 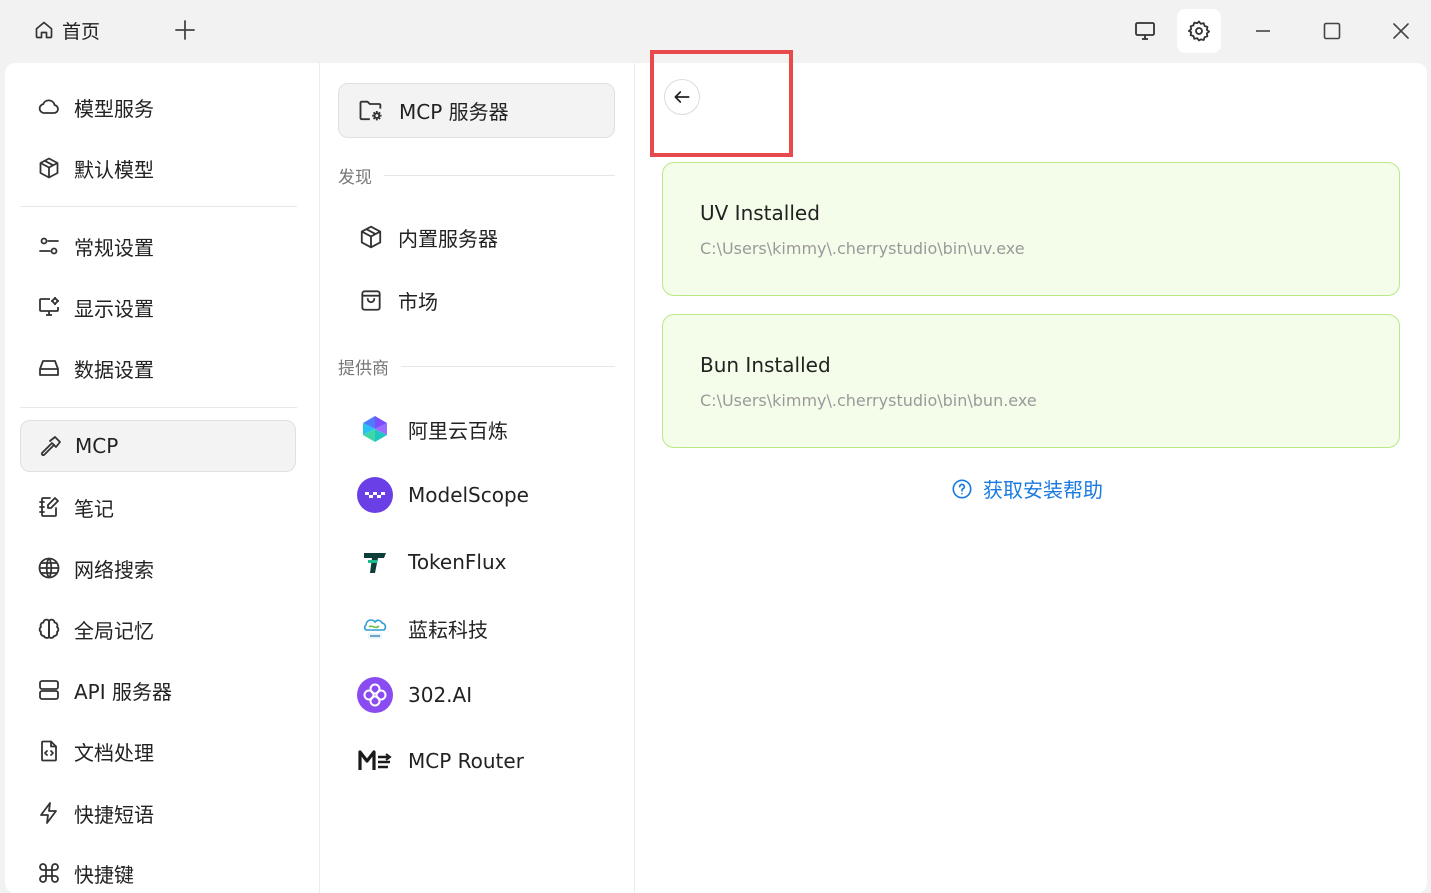 I want to click on sidebar-item-label: 文档处理, so click(x=114, y=752).